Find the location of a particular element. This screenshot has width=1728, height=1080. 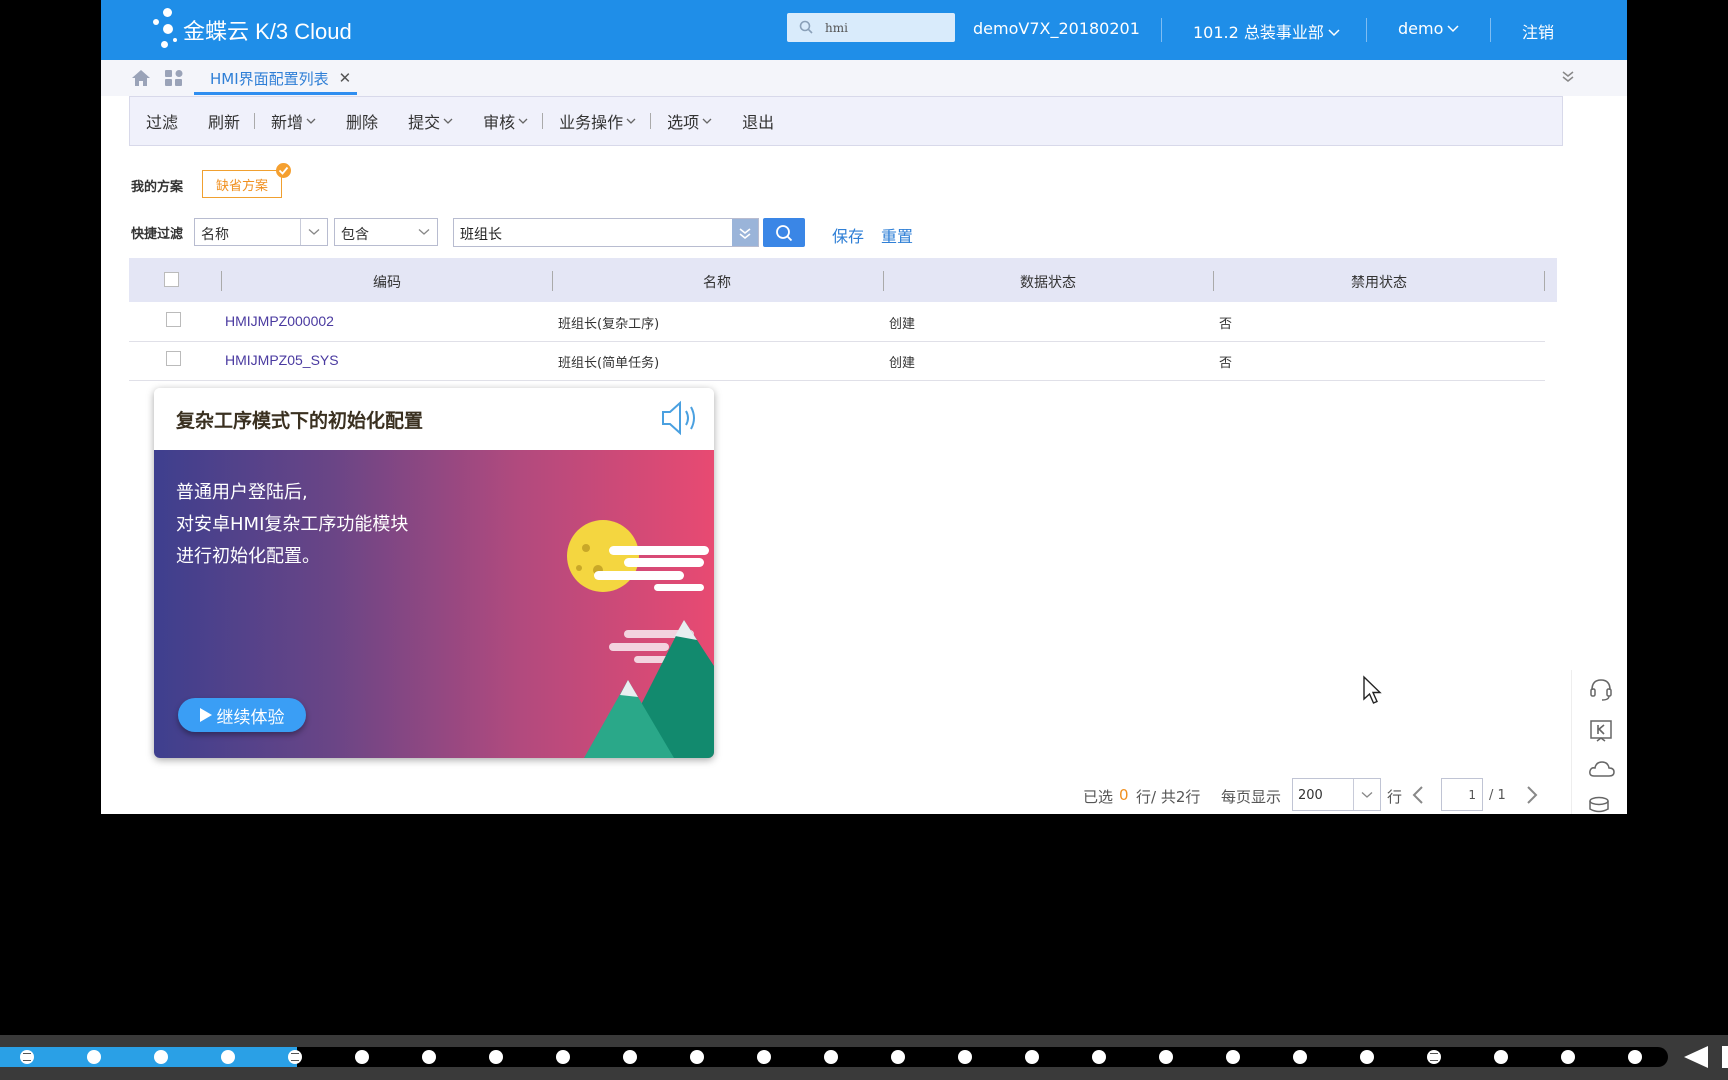

filter-search-button is located at coordinates (784, 232).